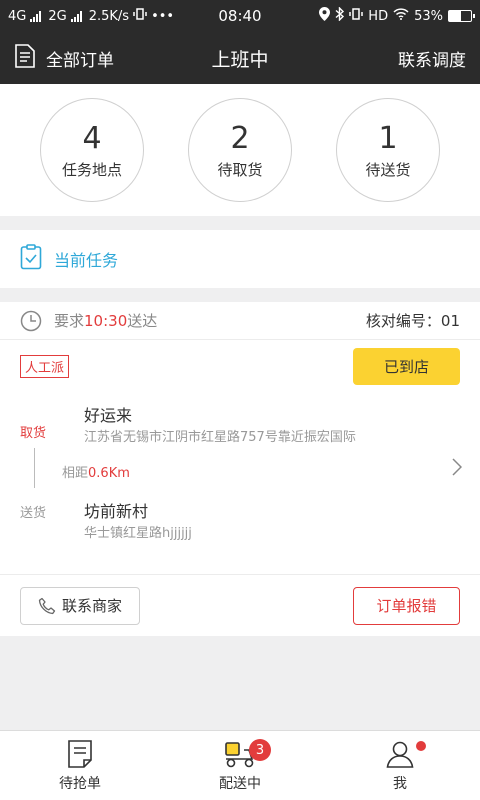 The image size is (480, 800). Describe the element at coordinates (86, 260) in the screenshot. I see `current-task-label: 当前任务` at that location.